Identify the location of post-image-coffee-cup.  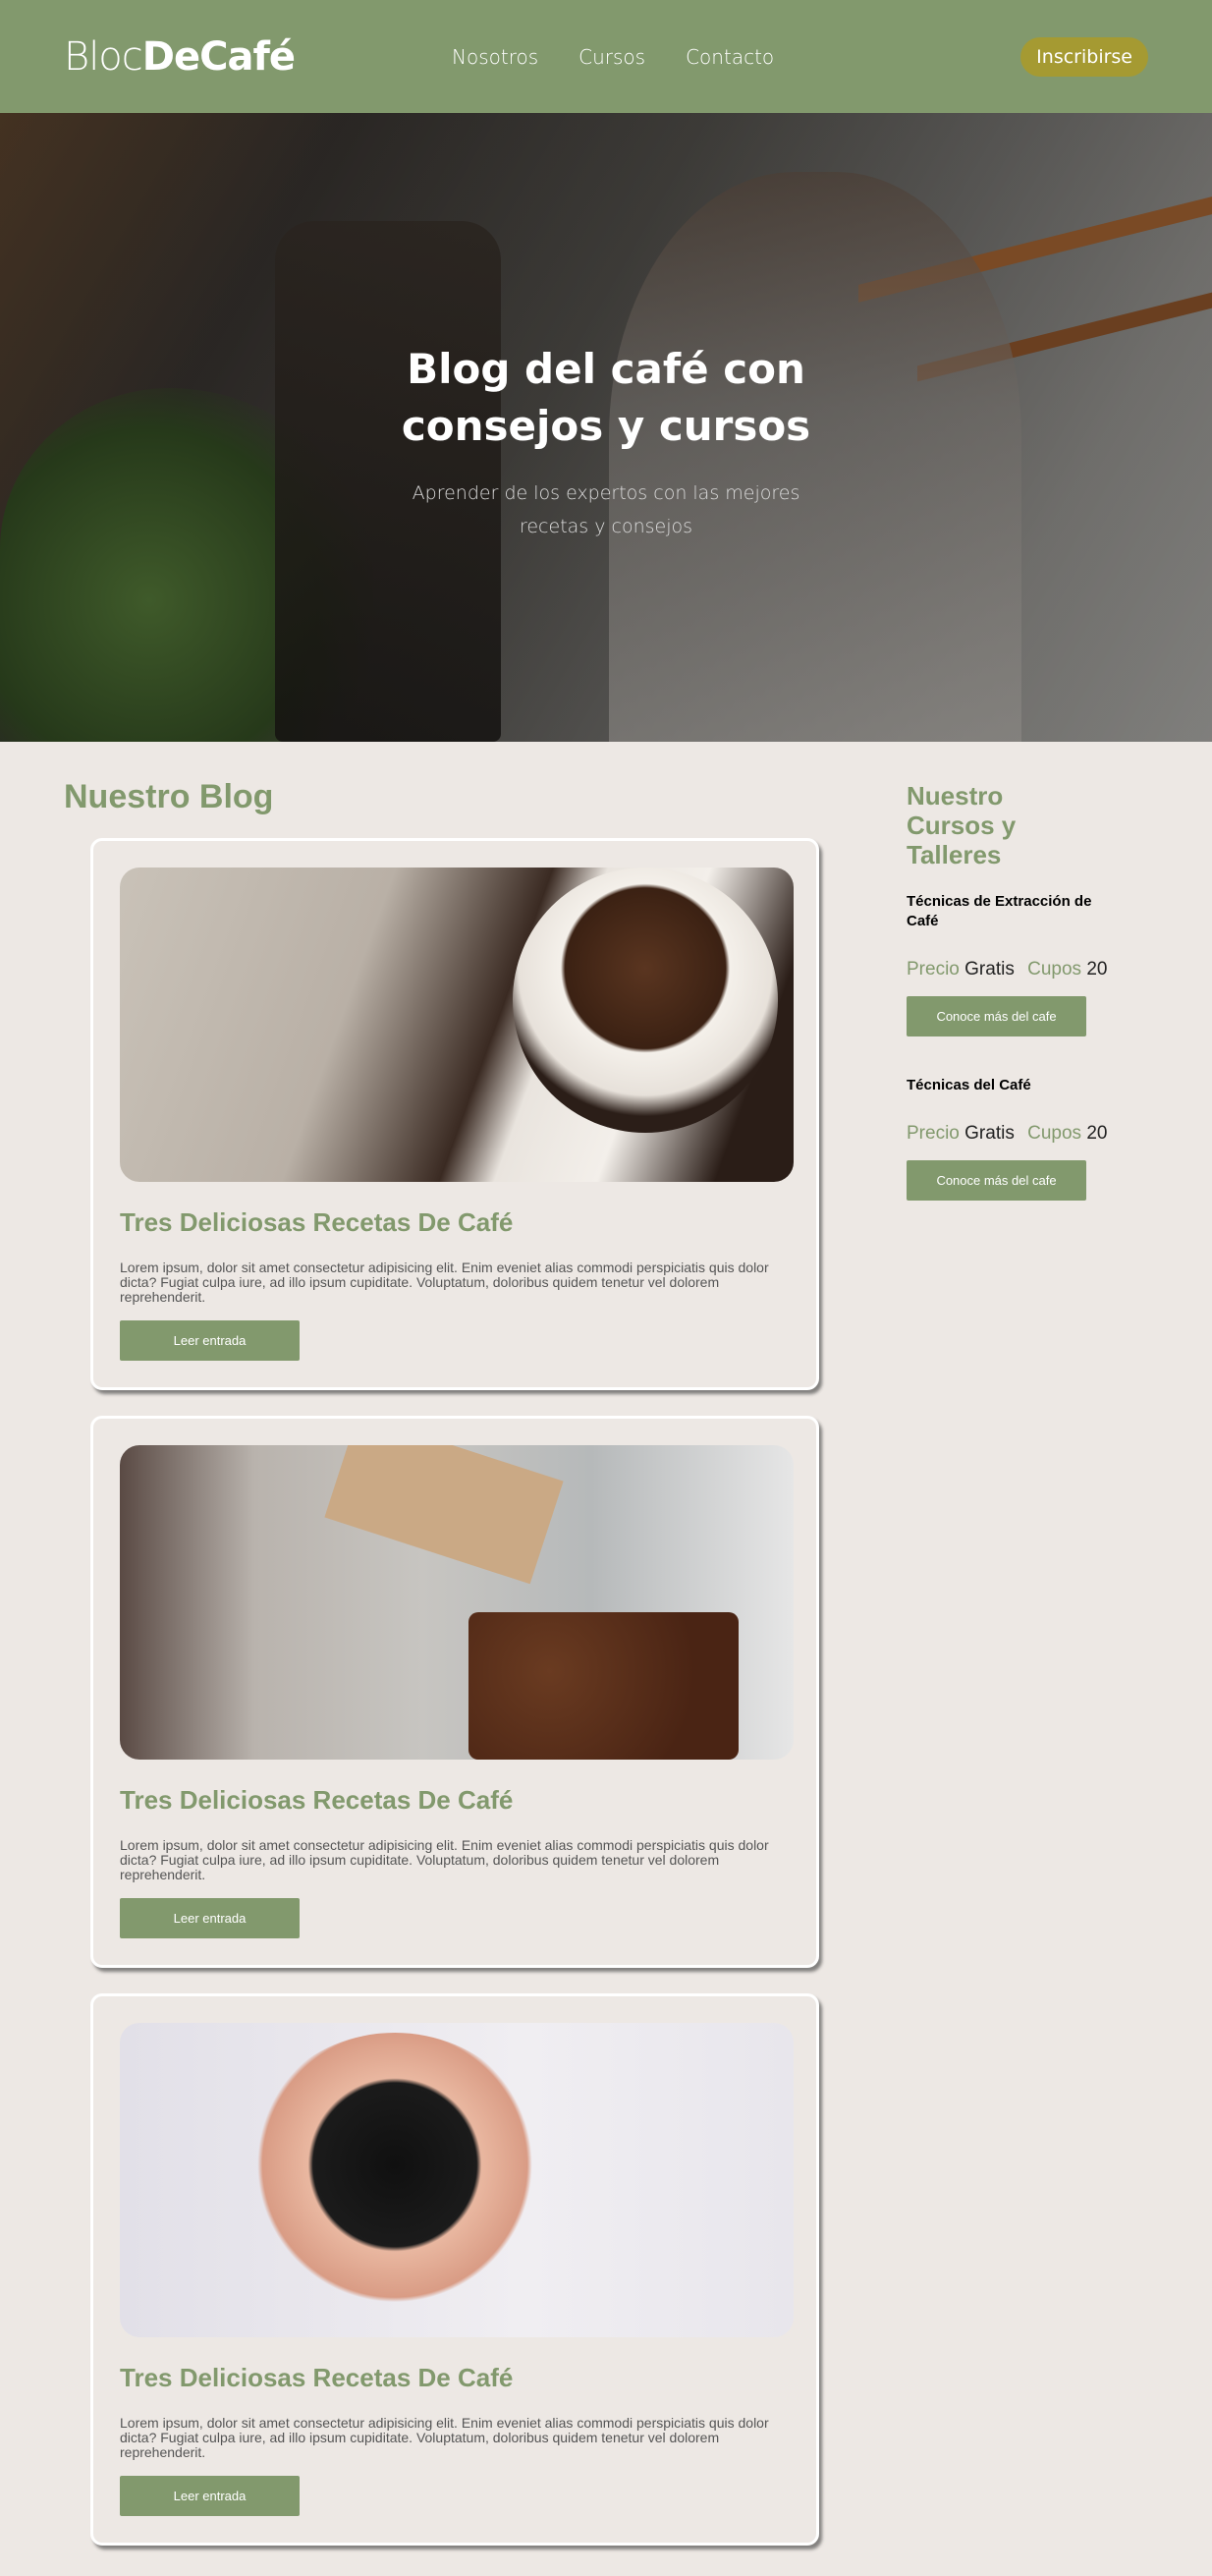
(457, 1025).